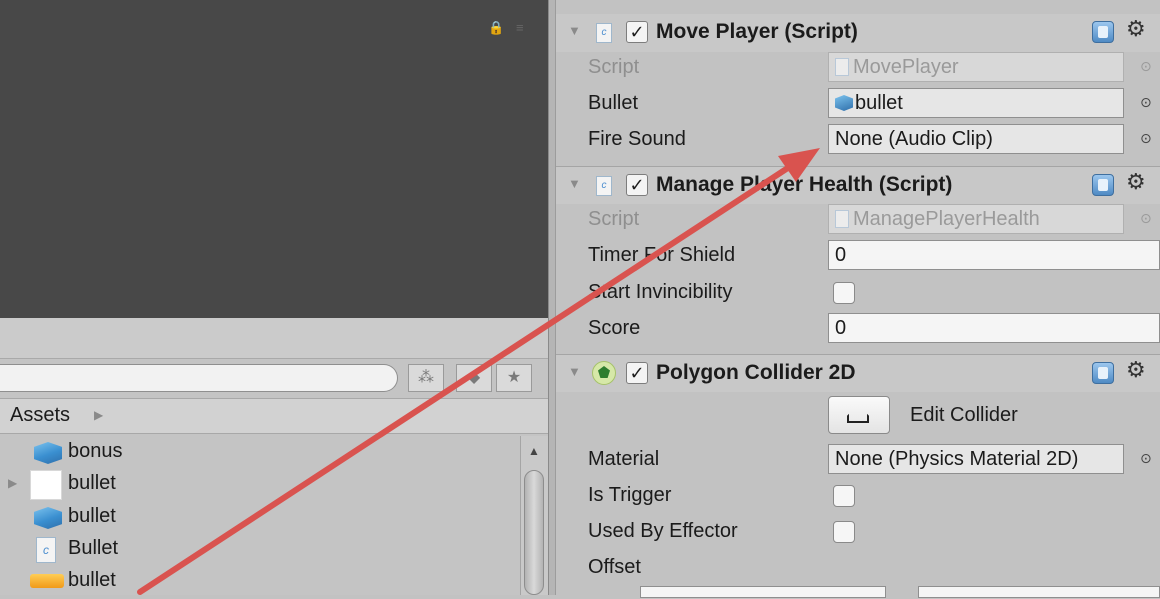 The image size is (1160, 599). I want to click on scroll-up-icon: ▲, so click(534, 451).